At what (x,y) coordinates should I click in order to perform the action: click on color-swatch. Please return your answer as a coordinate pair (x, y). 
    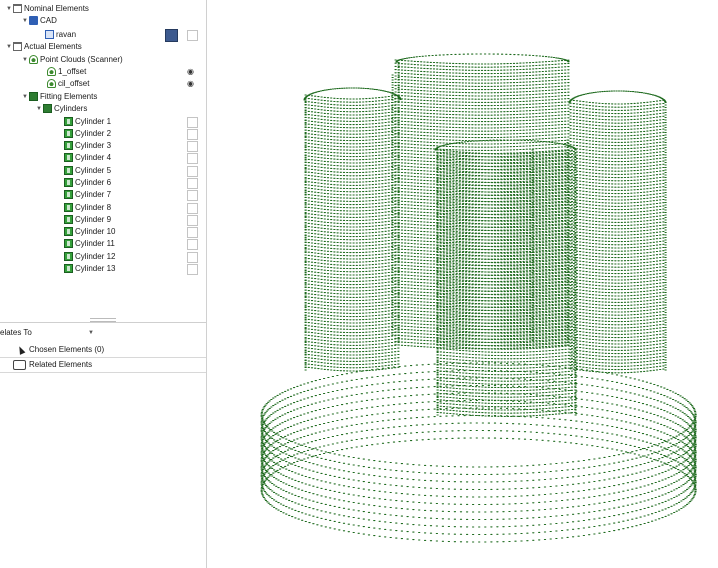
    Looking at the image, I should click on (171, 35).